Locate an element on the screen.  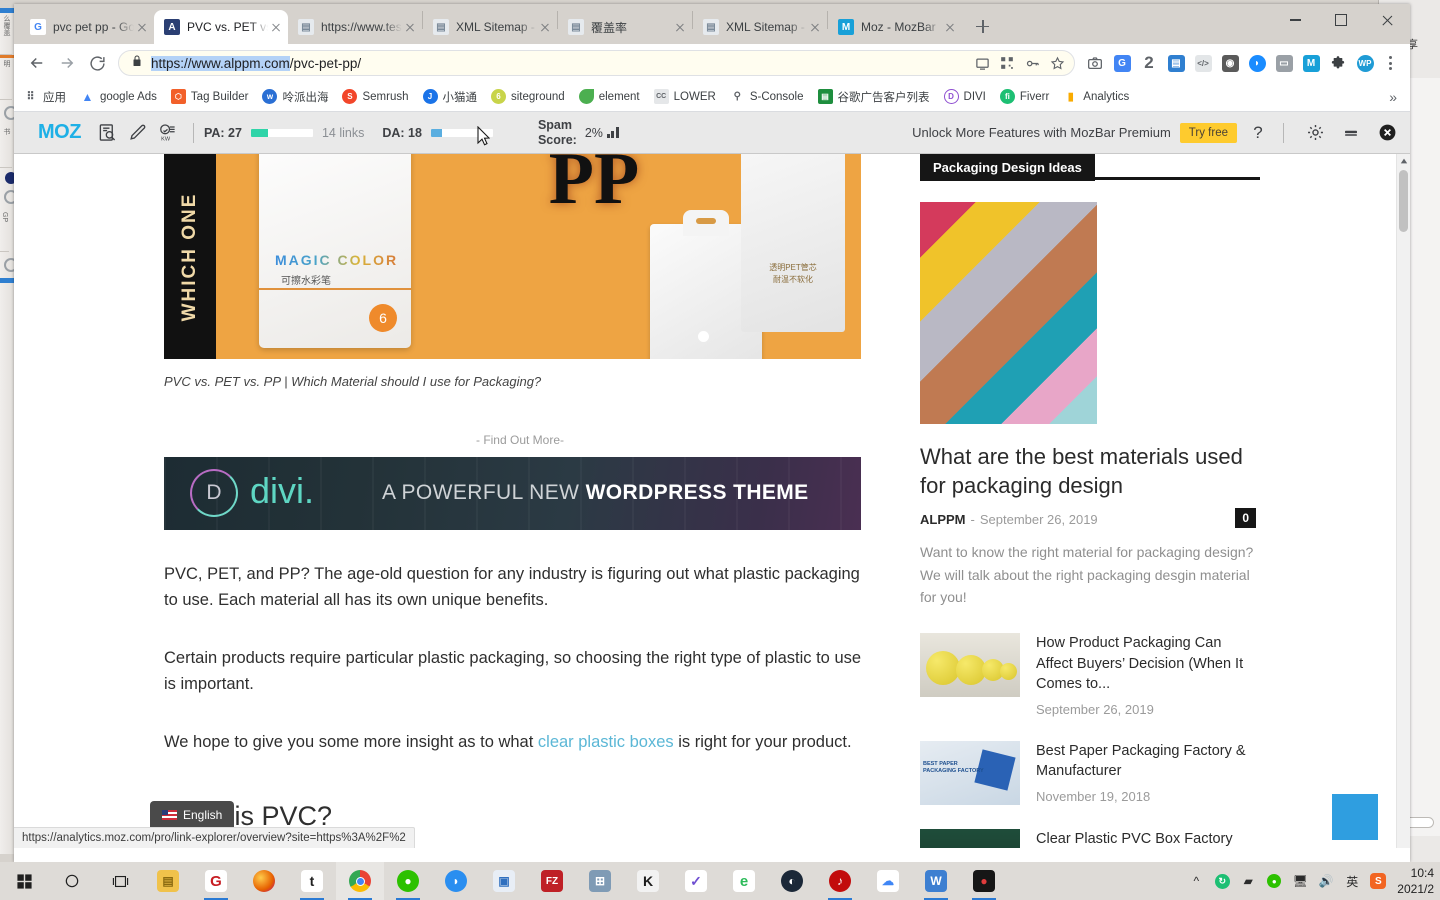
back-to-top-button is located at coordinates (1355, 817).